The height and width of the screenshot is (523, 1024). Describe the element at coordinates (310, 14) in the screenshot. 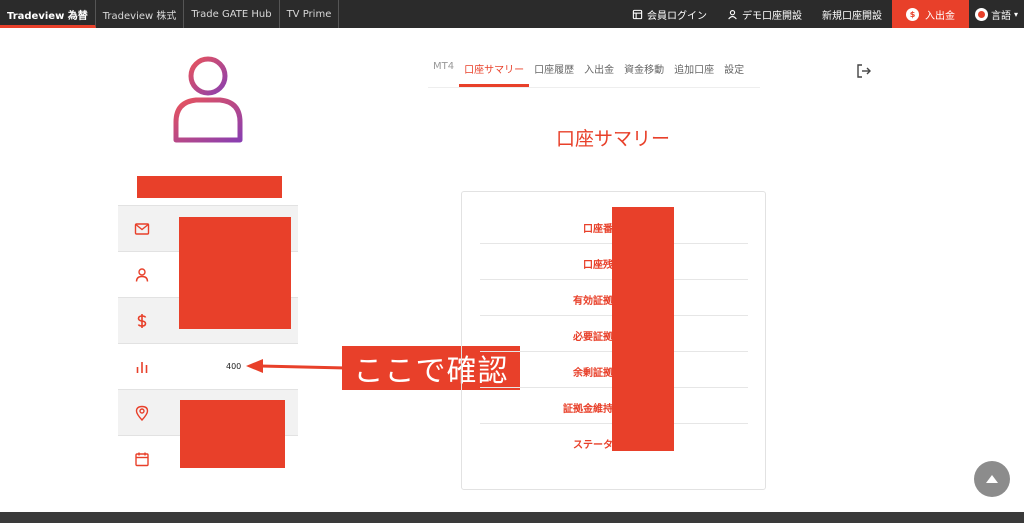

I see `nav-tab-tv-prime: TV Prime` at that location.